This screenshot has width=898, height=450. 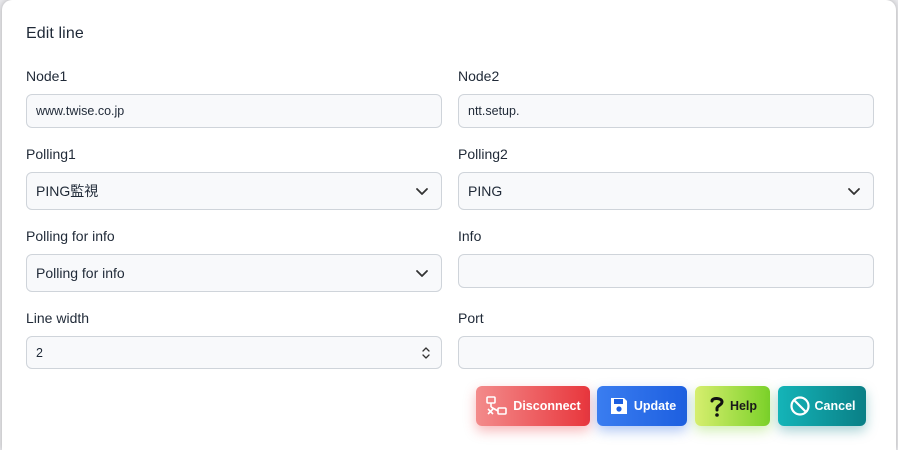 I want to click on node1-input: www.twise.co.jp, so click(x=234, y=111).